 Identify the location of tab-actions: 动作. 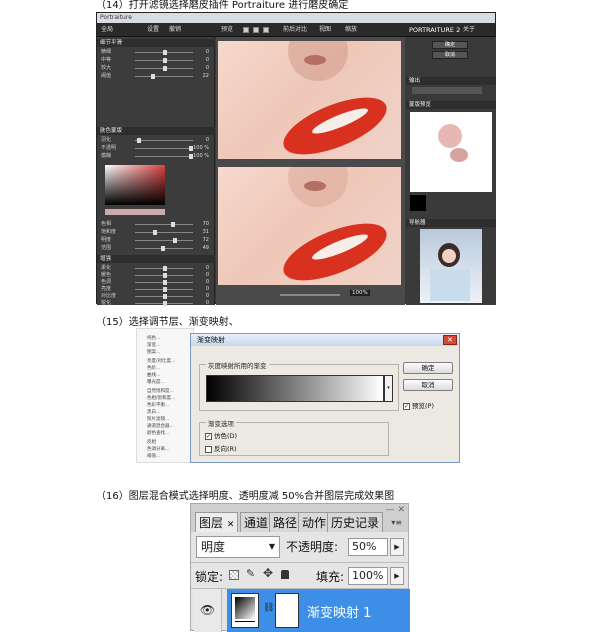
(314, 522).